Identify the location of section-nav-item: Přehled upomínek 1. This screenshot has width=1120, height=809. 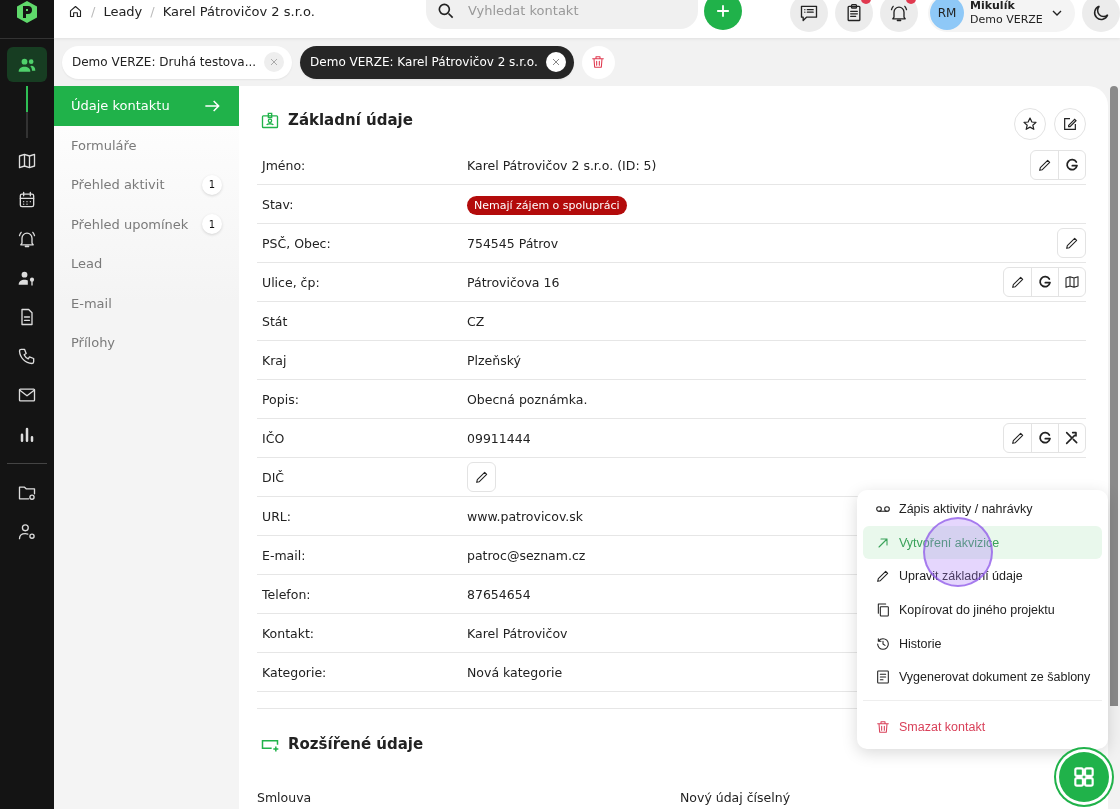
(146, 224).